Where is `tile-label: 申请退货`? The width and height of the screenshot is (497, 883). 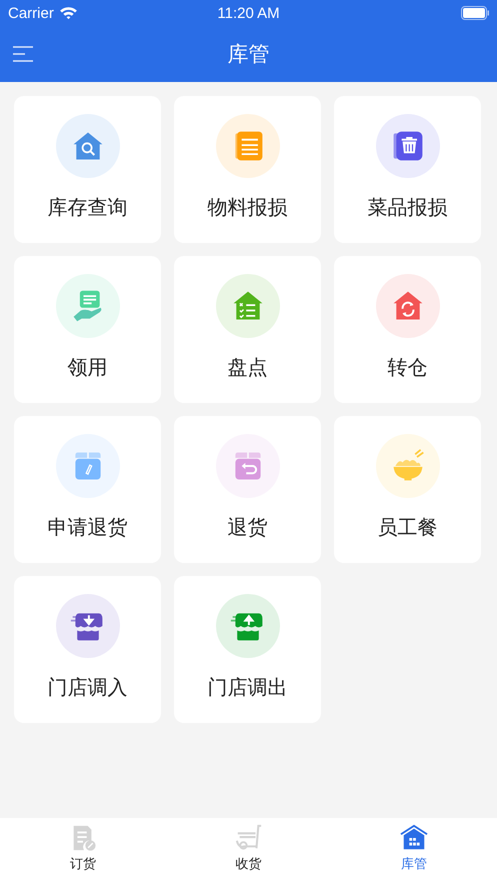
tile-label: 申请退货 is located at coordinates (88, 527).